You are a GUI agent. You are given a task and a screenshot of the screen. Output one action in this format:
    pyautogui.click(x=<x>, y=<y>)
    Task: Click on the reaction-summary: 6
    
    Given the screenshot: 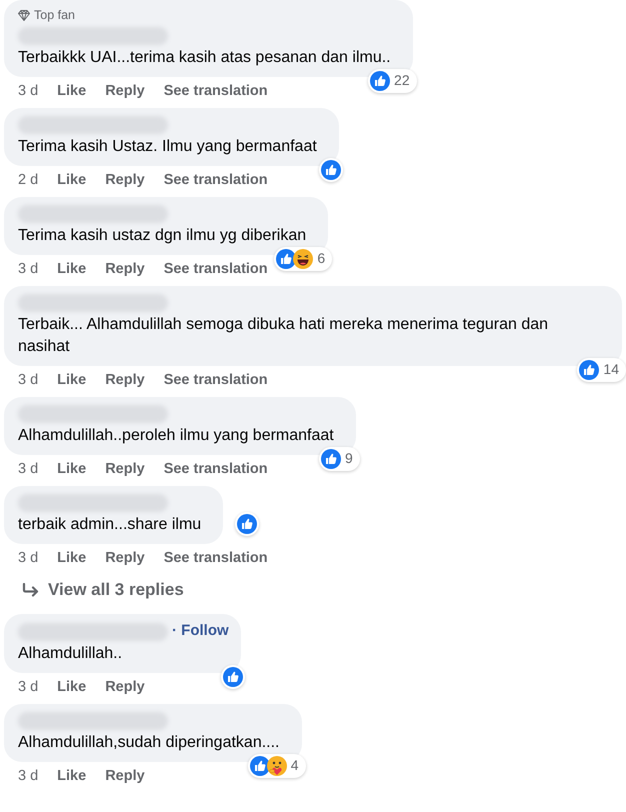 What is the action you would take?
    pyautogui.click(x=303, y=258)
    